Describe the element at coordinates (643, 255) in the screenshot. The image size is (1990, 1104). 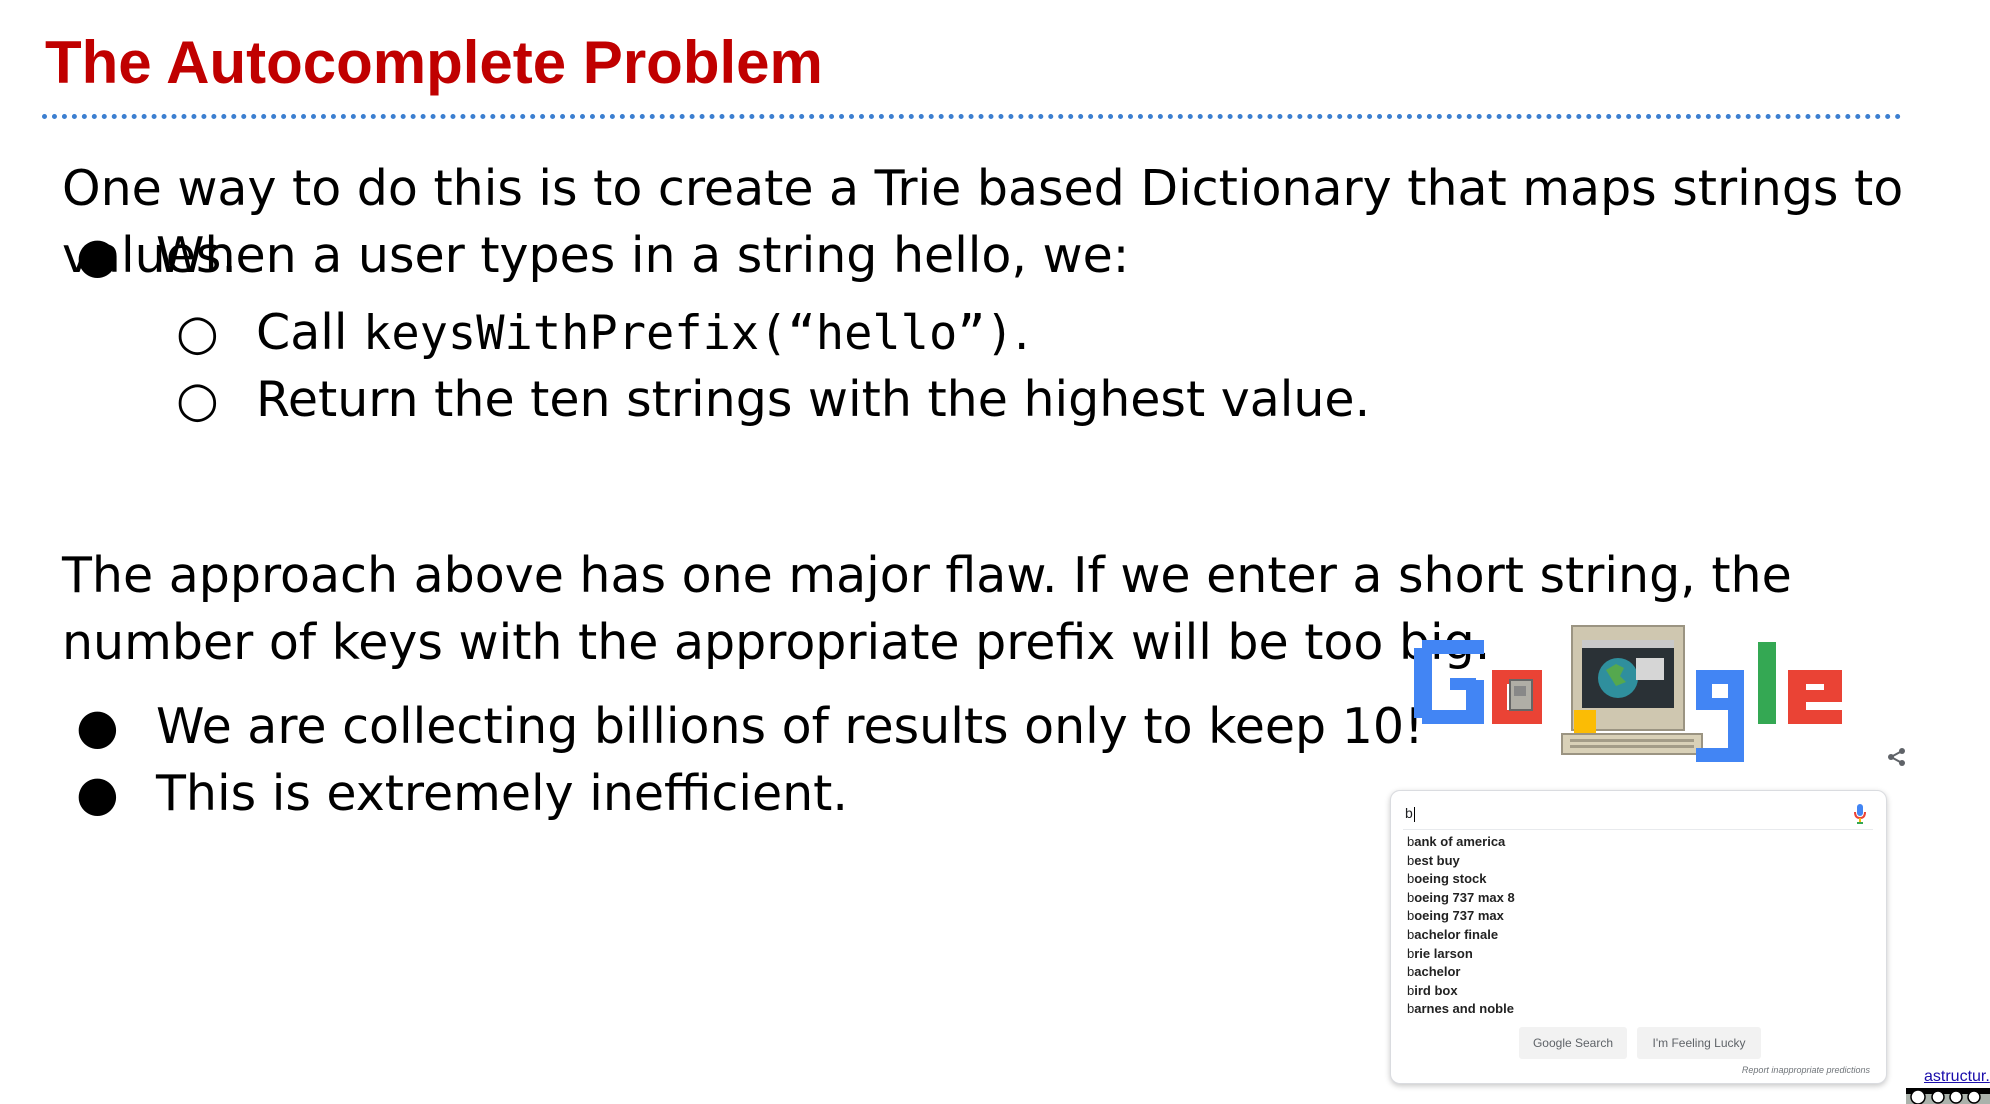
I see `bullet-text: When a user types in a string hello, we:` at that location.